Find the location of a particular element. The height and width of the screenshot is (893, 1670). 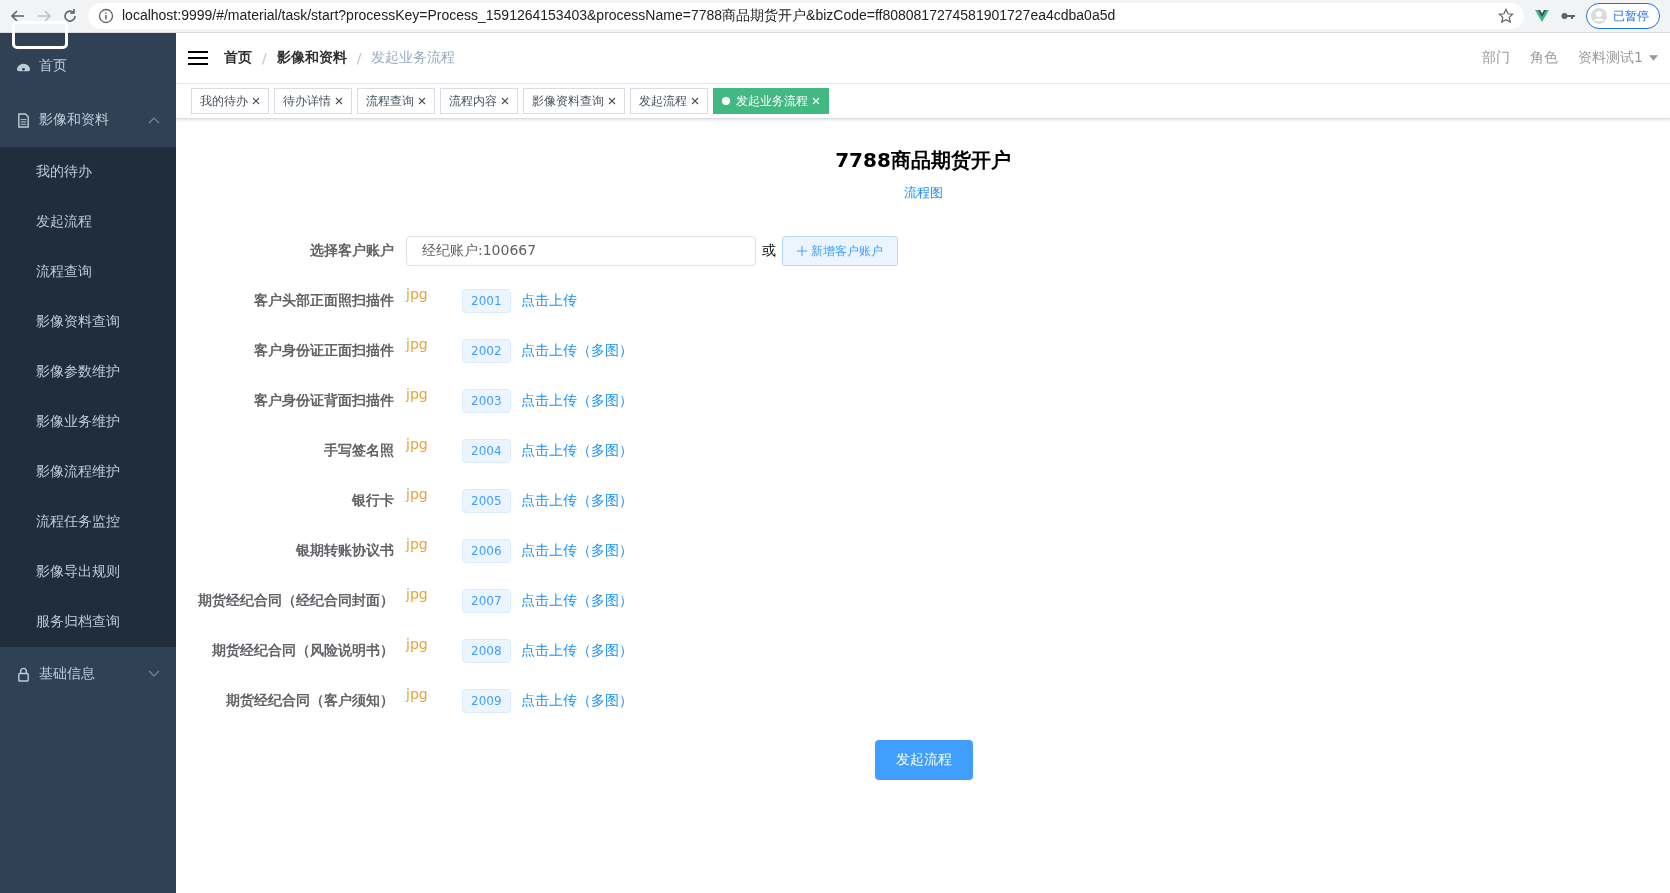

field-label: 期货经纪合同（经纪合同封面） is located at coordinates (296, 601).